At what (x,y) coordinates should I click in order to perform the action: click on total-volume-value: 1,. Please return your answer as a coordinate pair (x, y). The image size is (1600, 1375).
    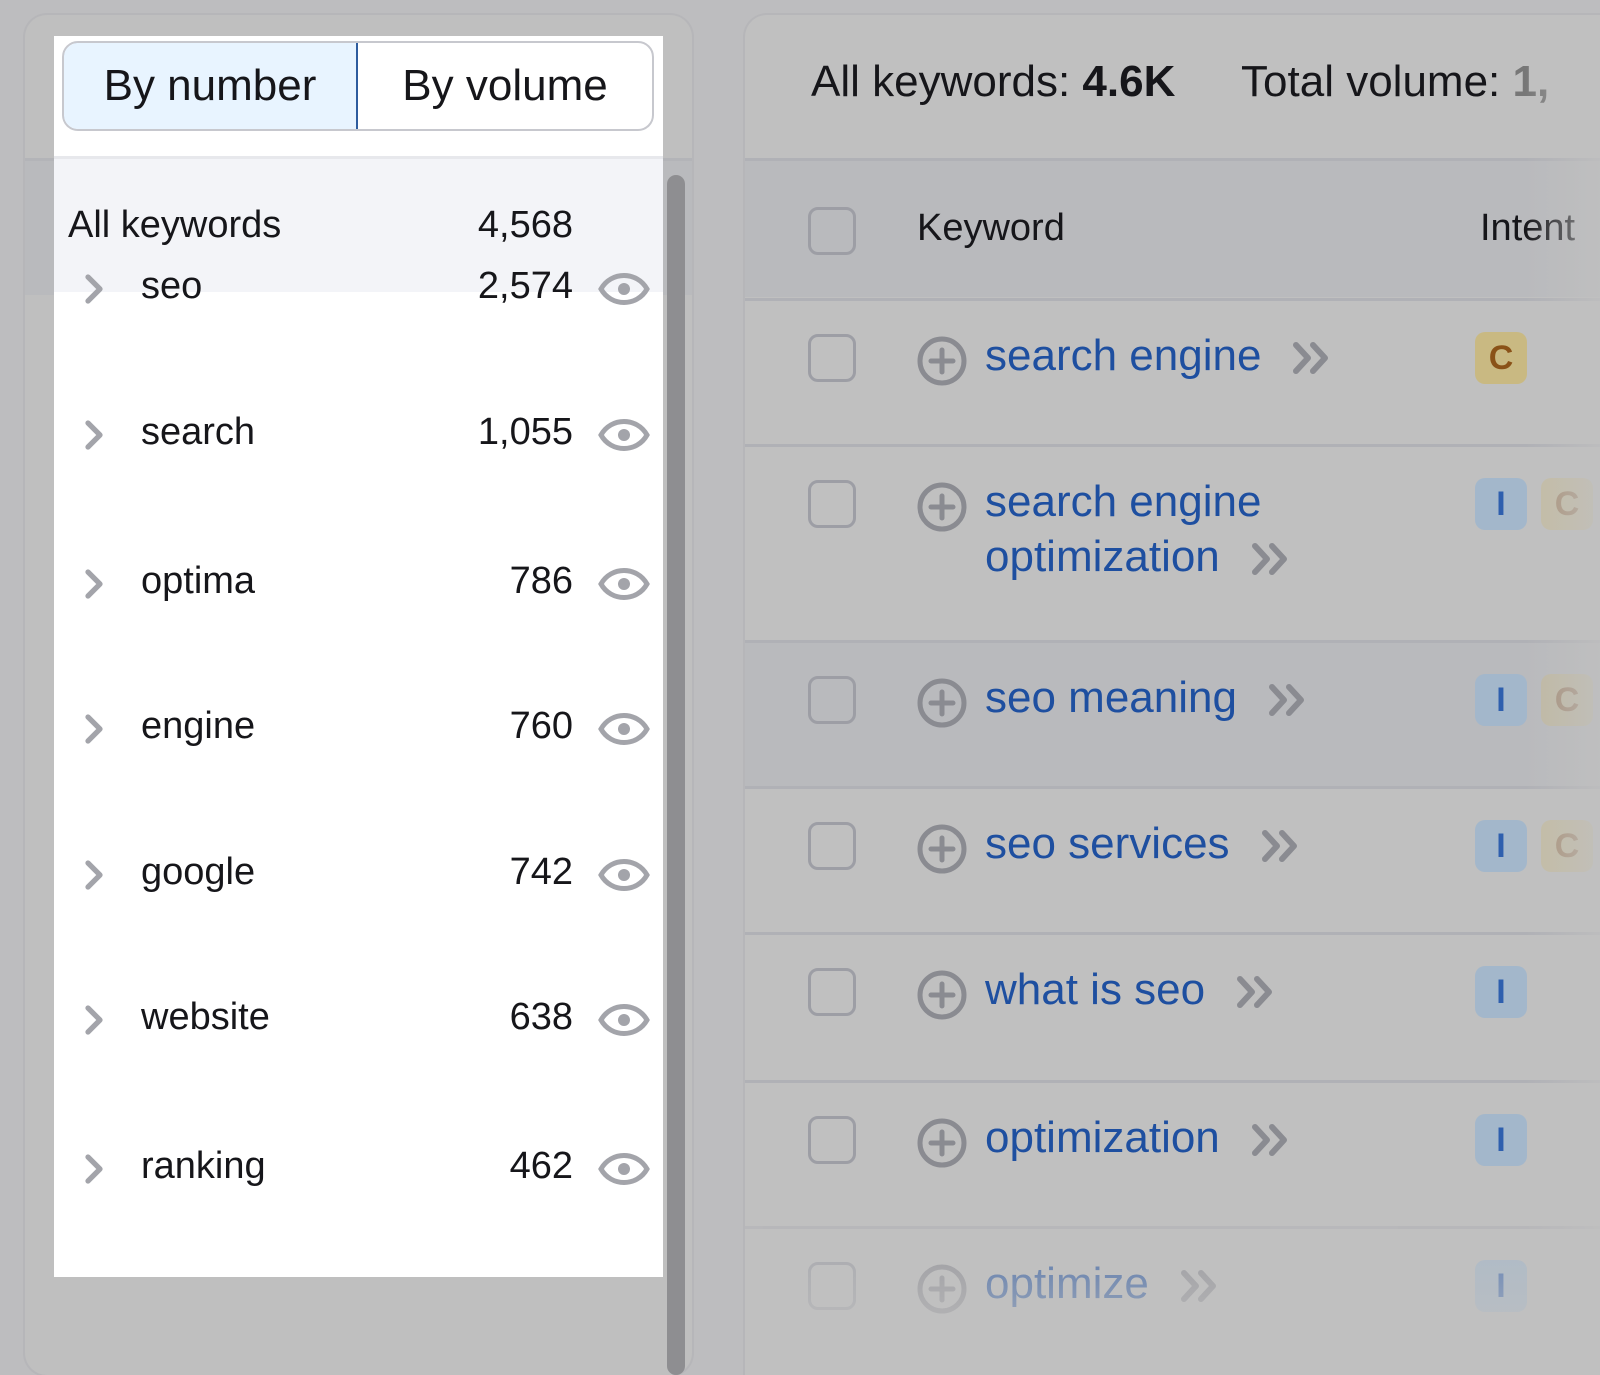
    Looking at the image, I should click on (1531, 81).